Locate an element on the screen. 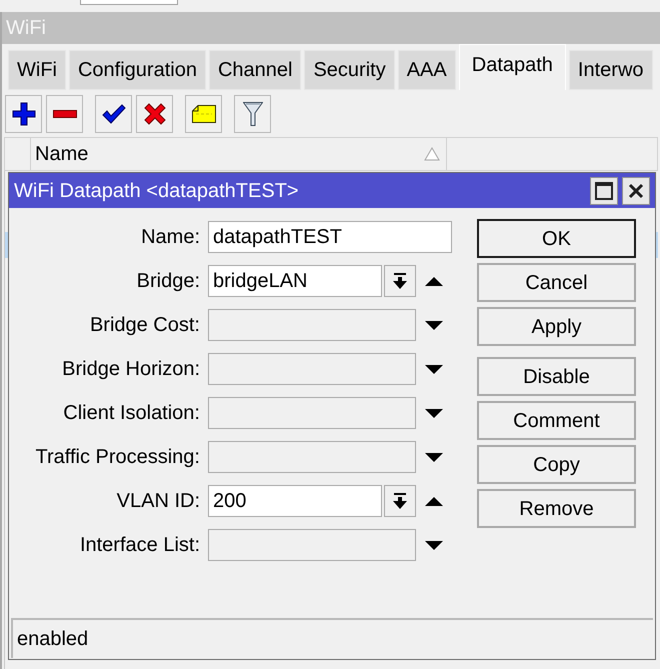 The image size is (660, 669). filter-button is located at coordinates (252, 114).